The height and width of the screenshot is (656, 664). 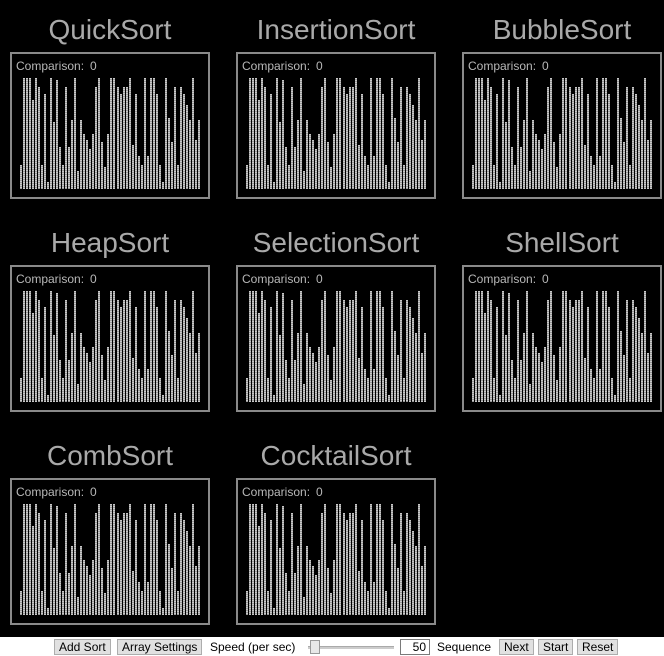 I want to click on sort-visualization: Comparison: 0, so click(x=336, y=551).